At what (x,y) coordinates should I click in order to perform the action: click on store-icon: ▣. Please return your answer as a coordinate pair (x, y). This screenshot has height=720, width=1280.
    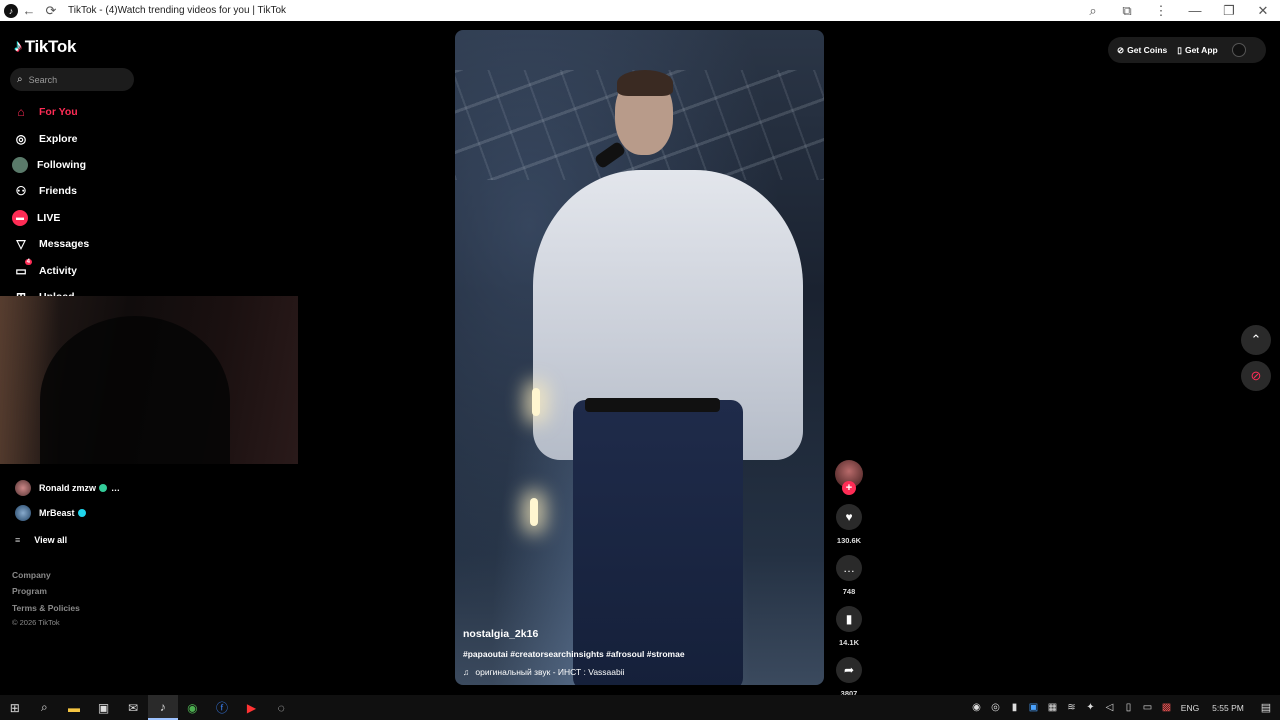
    Looking at the image, I should click on (104, 707).